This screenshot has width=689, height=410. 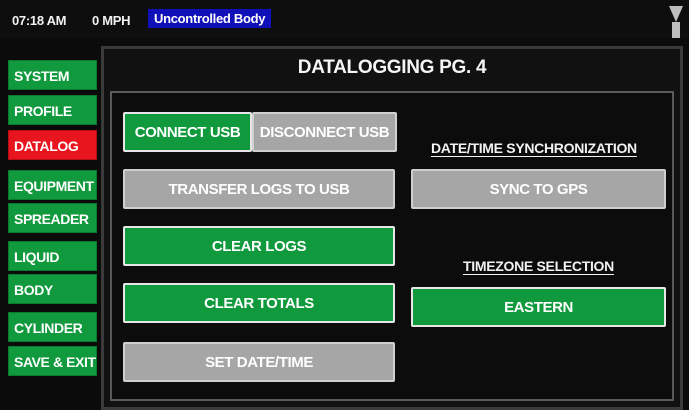 What do you see at coordinates (259, 246) in the screenshot?
I see `clear-logs-button: CLEAR LOGS` at bounding box center [259, 246].